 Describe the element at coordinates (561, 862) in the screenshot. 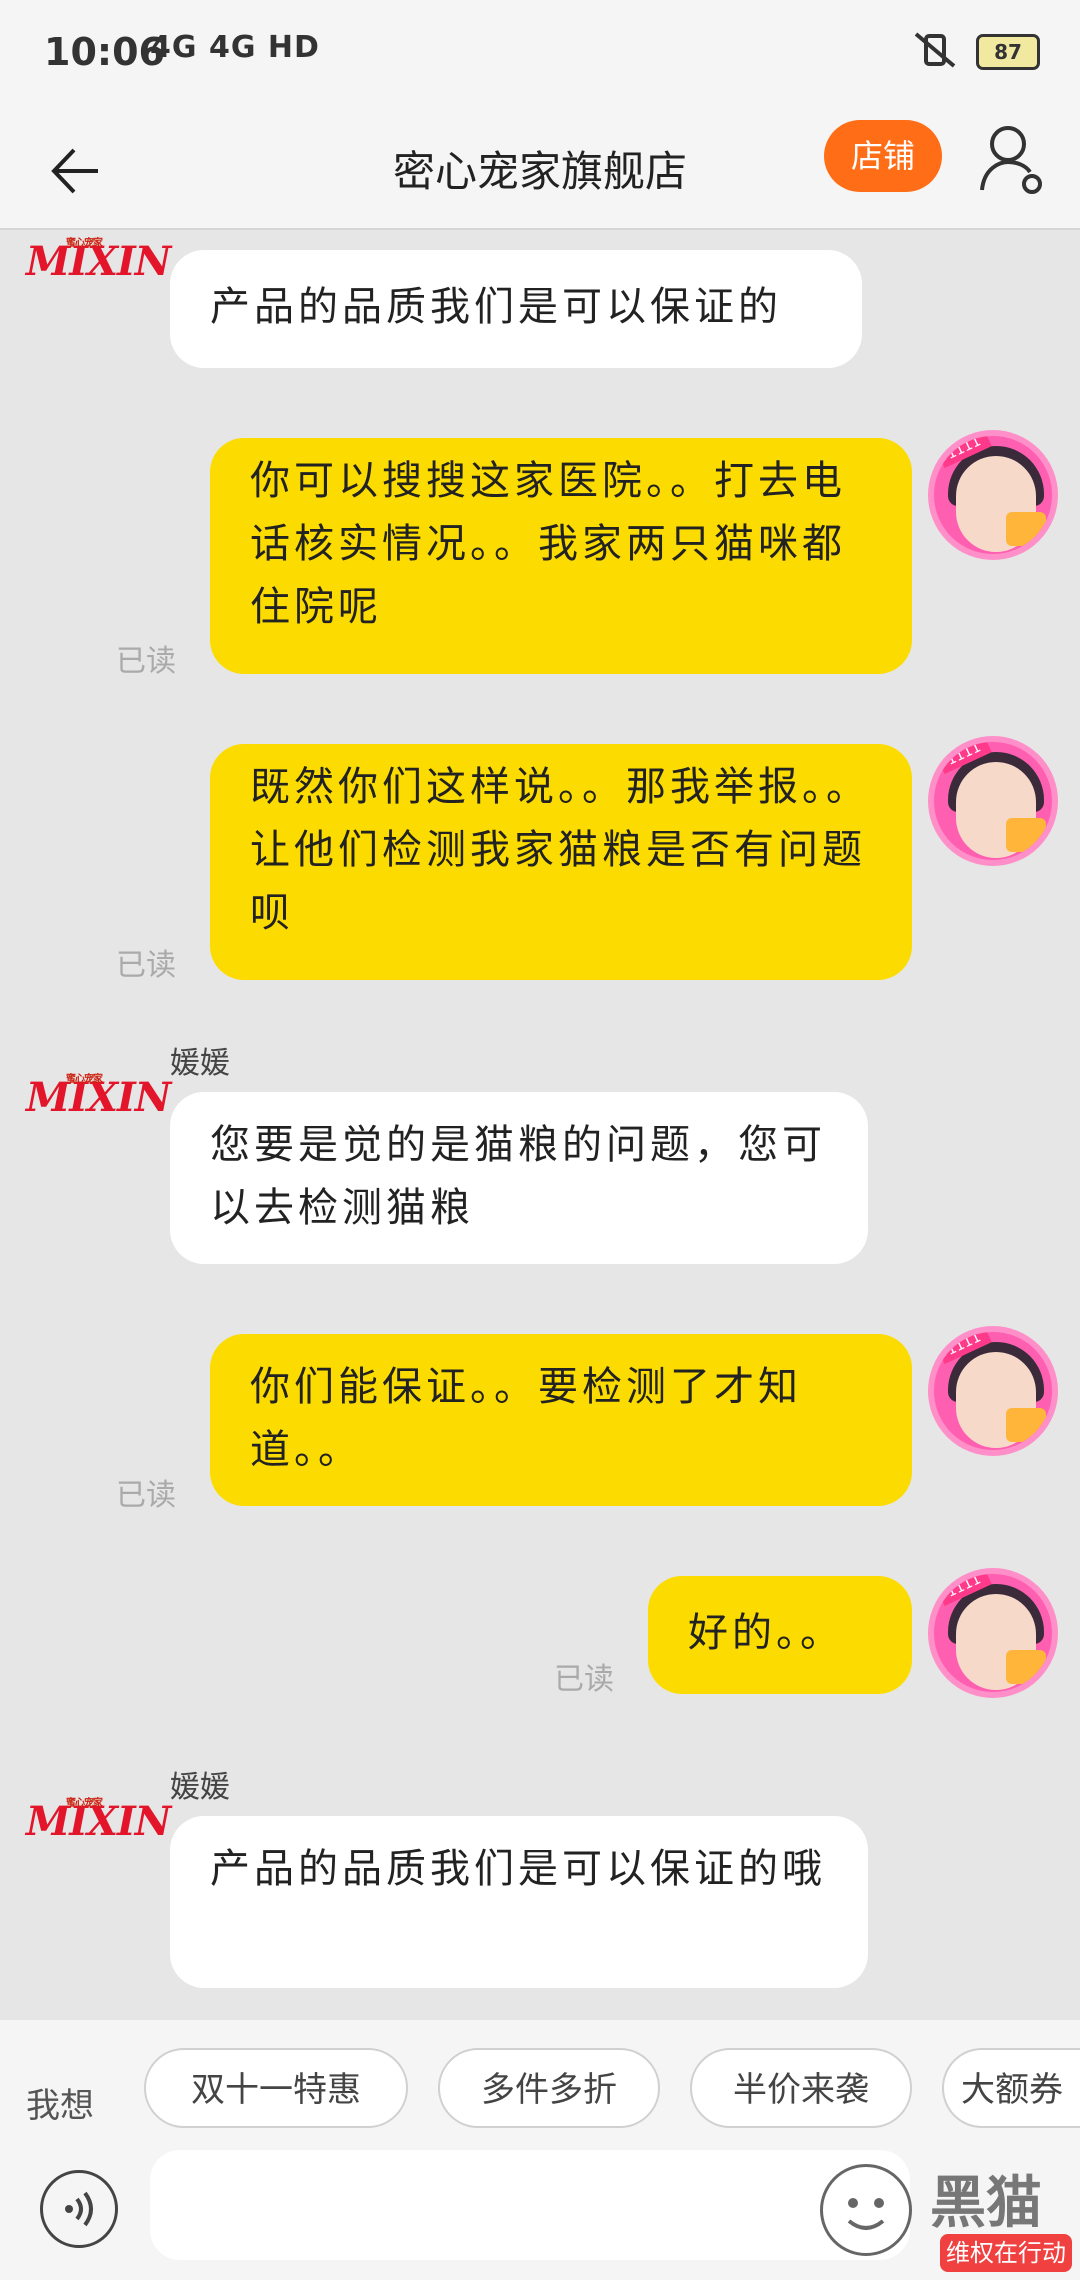

I see `message-bubble-sent: 既然你们这样说。。那我举报。。让他们检测我家猫粮是否有问题呗` at that location.